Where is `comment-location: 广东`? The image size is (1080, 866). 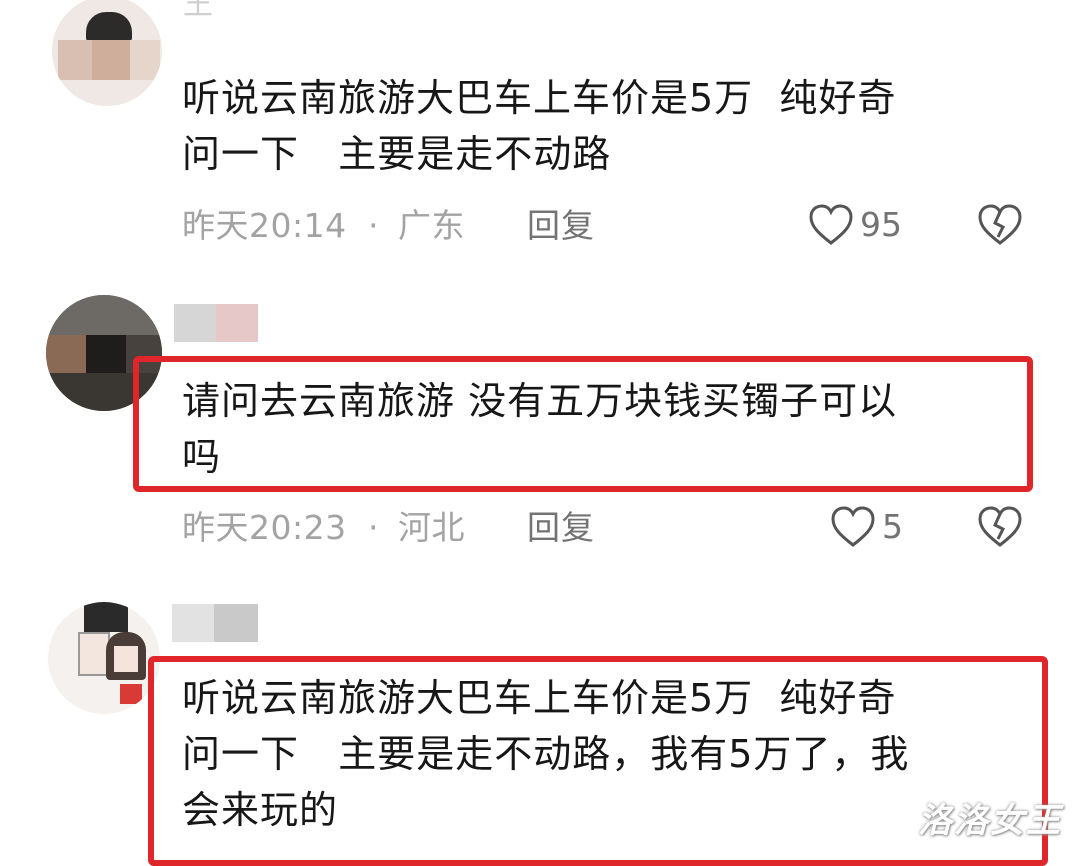 comment-location: 广东 is located at coordinates (431, 225).